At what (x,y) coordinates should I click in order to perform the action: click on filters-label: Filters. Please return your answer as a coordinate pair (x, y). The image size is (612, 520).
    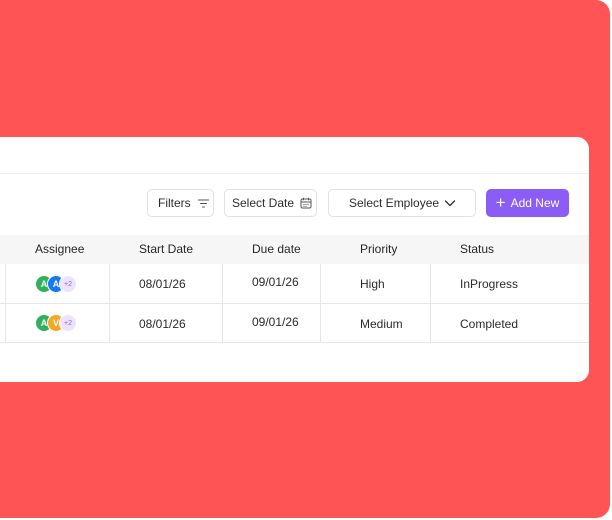
    Looking at the image, I should click on (174, 203).